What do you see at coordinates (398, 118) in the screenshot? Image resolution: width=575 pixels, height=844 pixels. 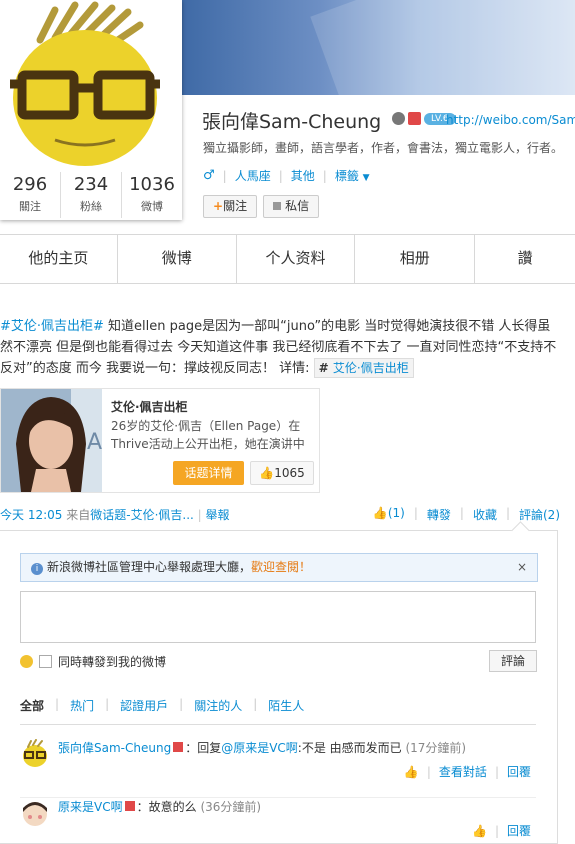 I see `mask-icon` at bounding box center [398, 118].